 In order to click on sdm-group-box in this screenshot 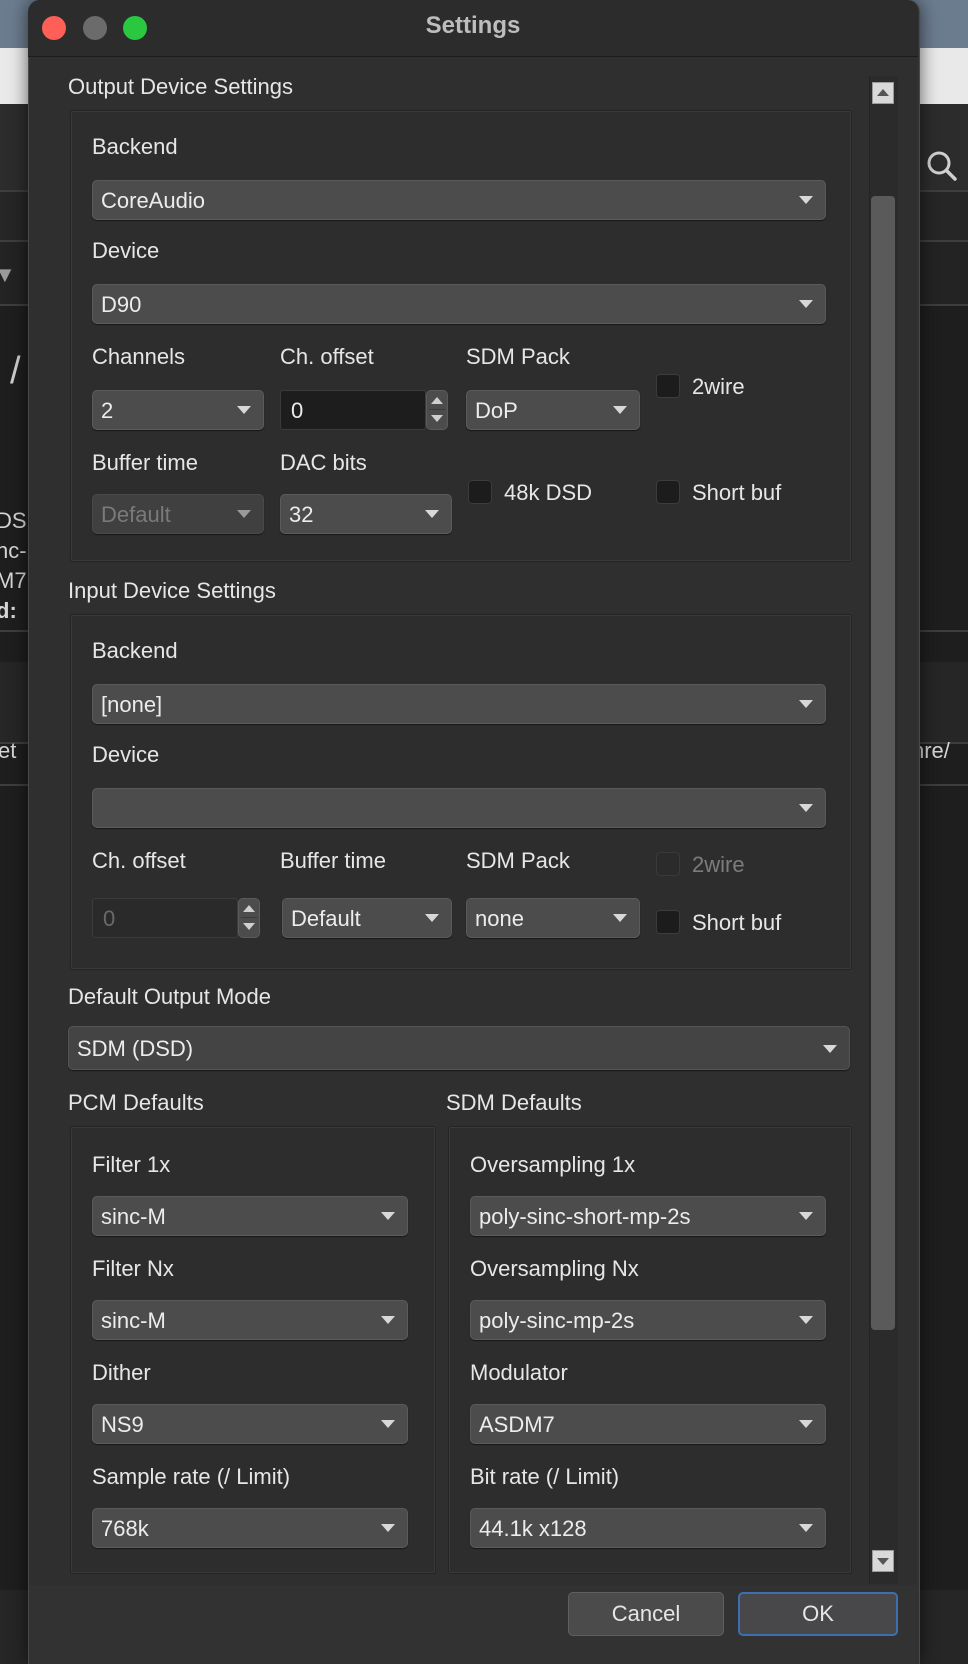, I will do `click(650, 1350)`.